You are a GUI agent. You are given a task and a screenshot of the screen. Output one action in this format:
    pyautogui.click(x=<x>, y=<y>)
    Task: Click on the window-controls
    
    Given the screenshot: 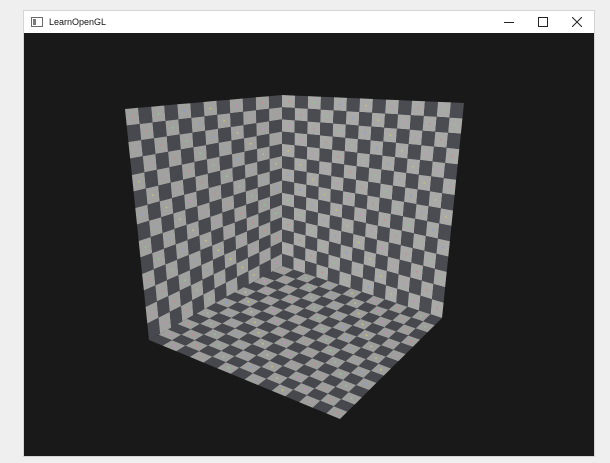 What is the action you would take?
    pyautogui.click(x=543, y=22)
    